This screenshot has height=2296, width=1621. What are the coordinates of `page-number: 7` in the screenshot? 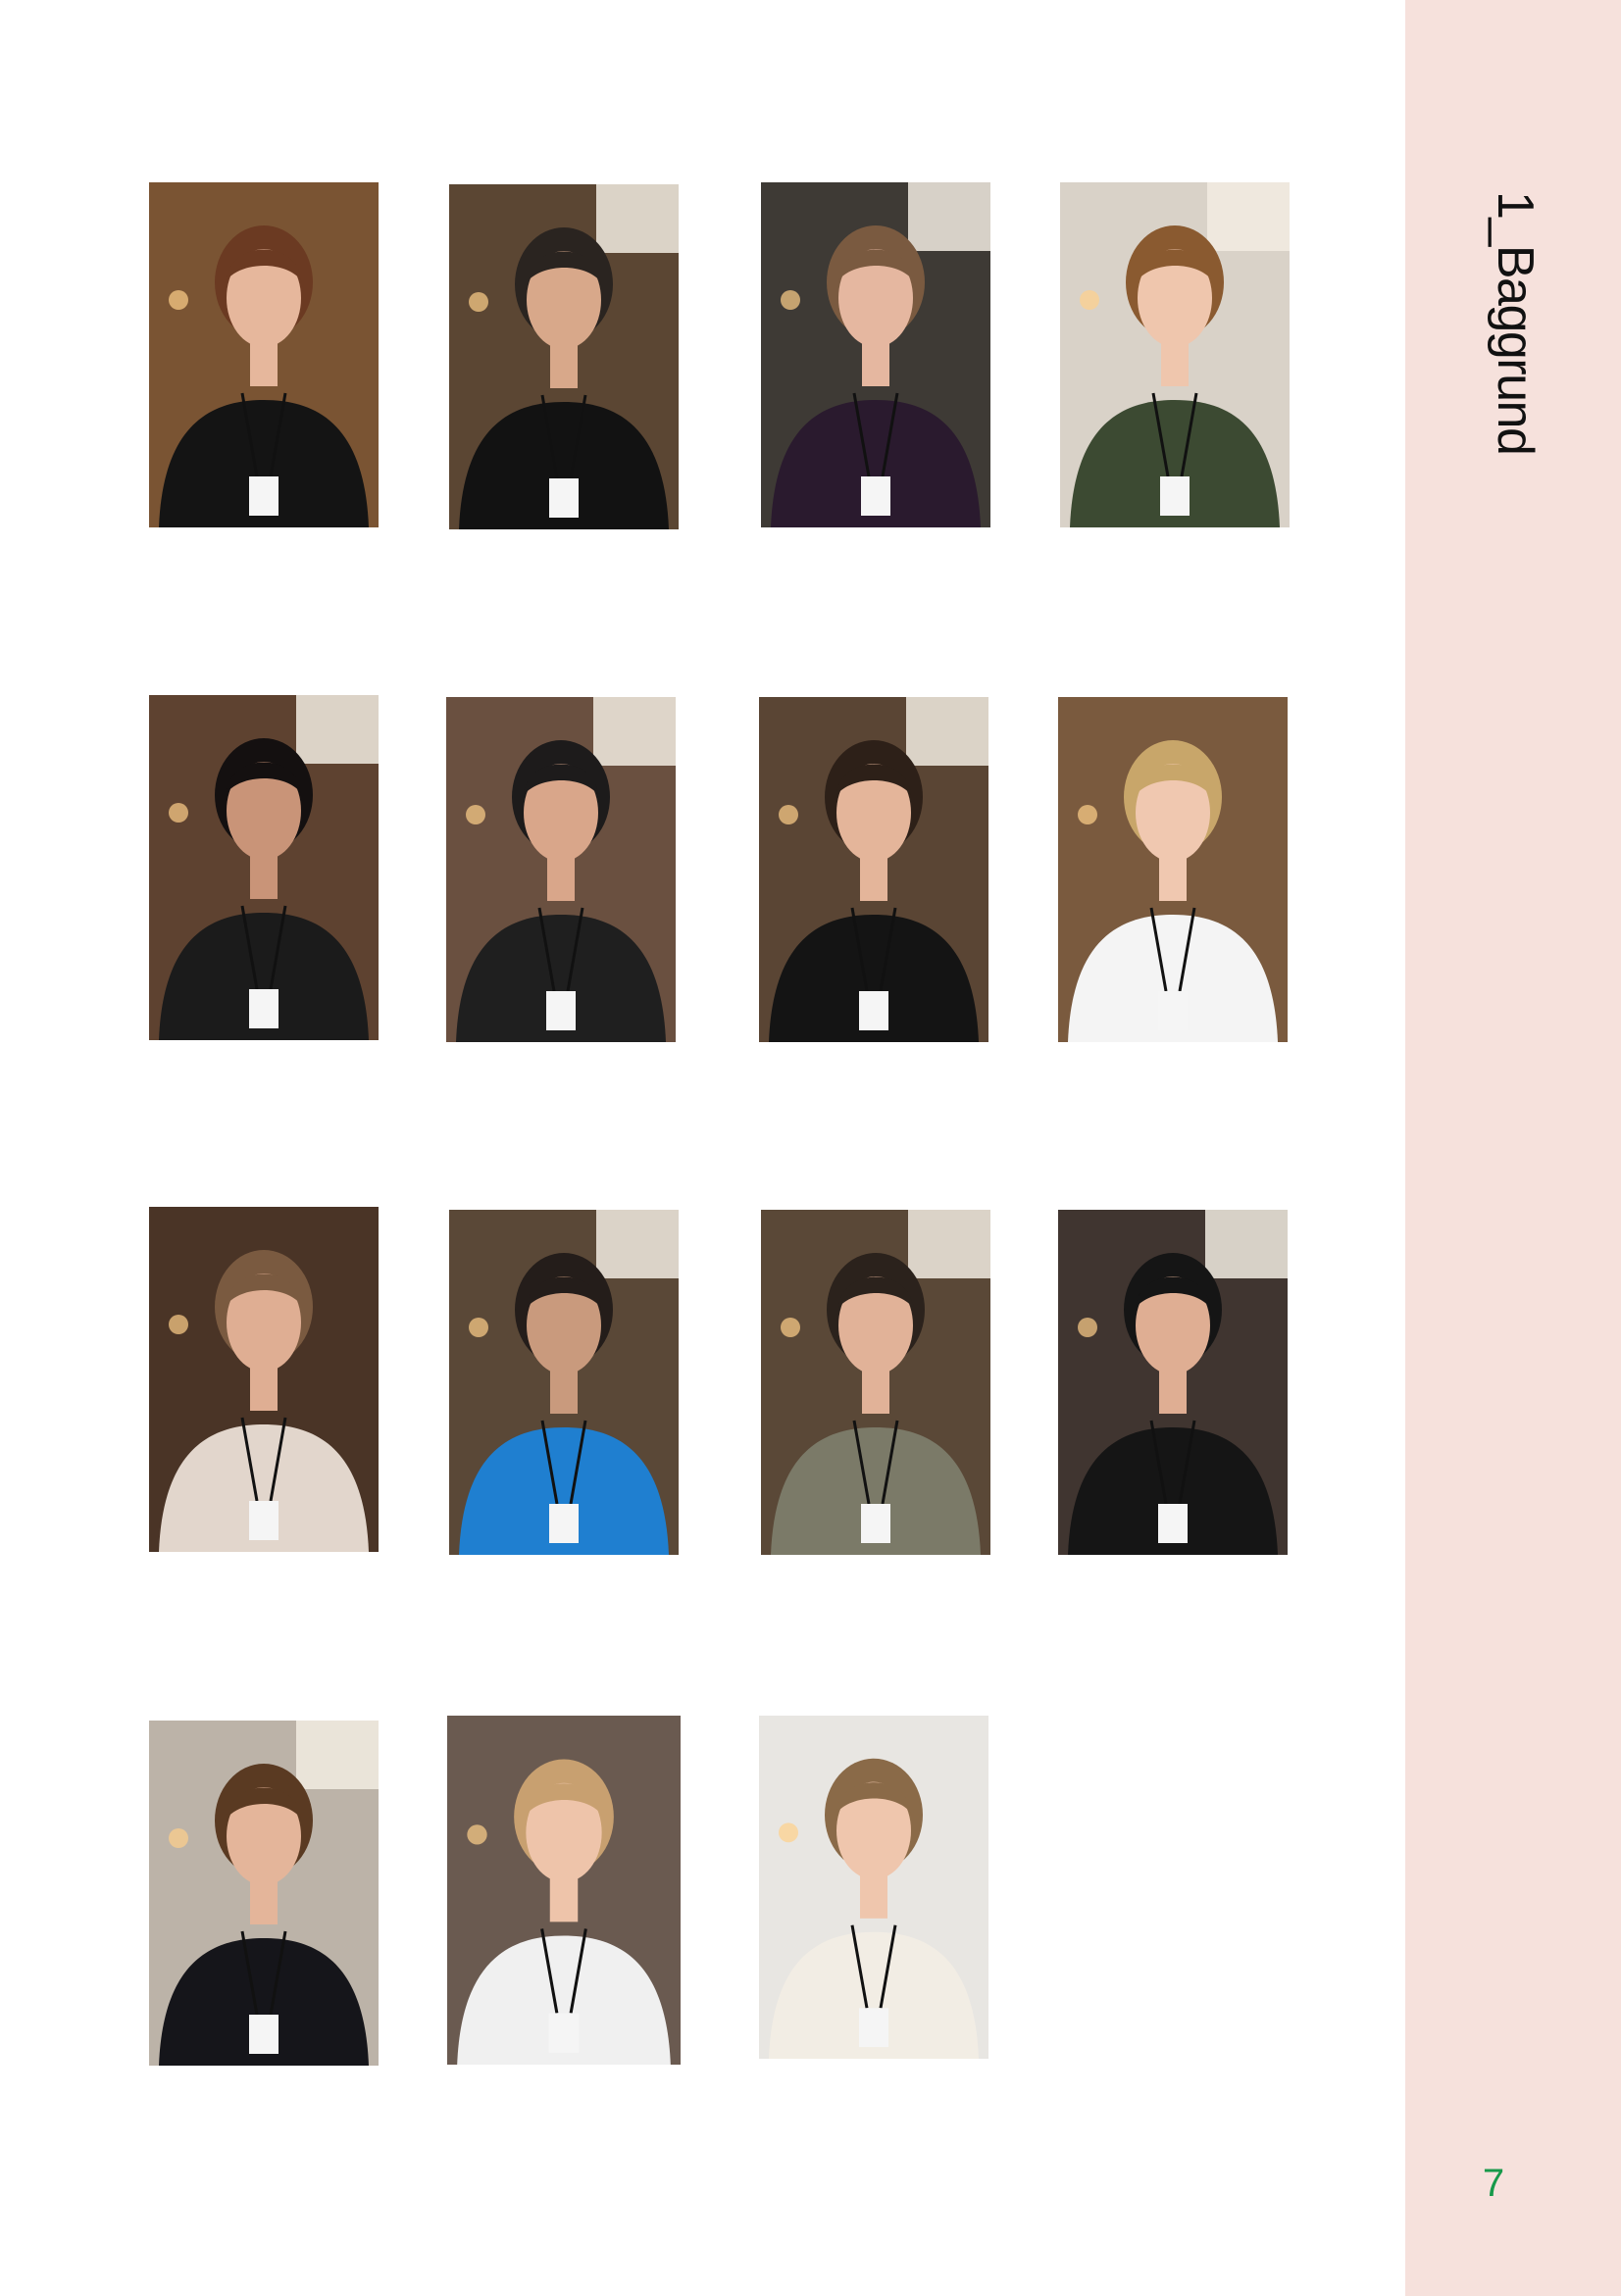 It's located at (1493, 2183).